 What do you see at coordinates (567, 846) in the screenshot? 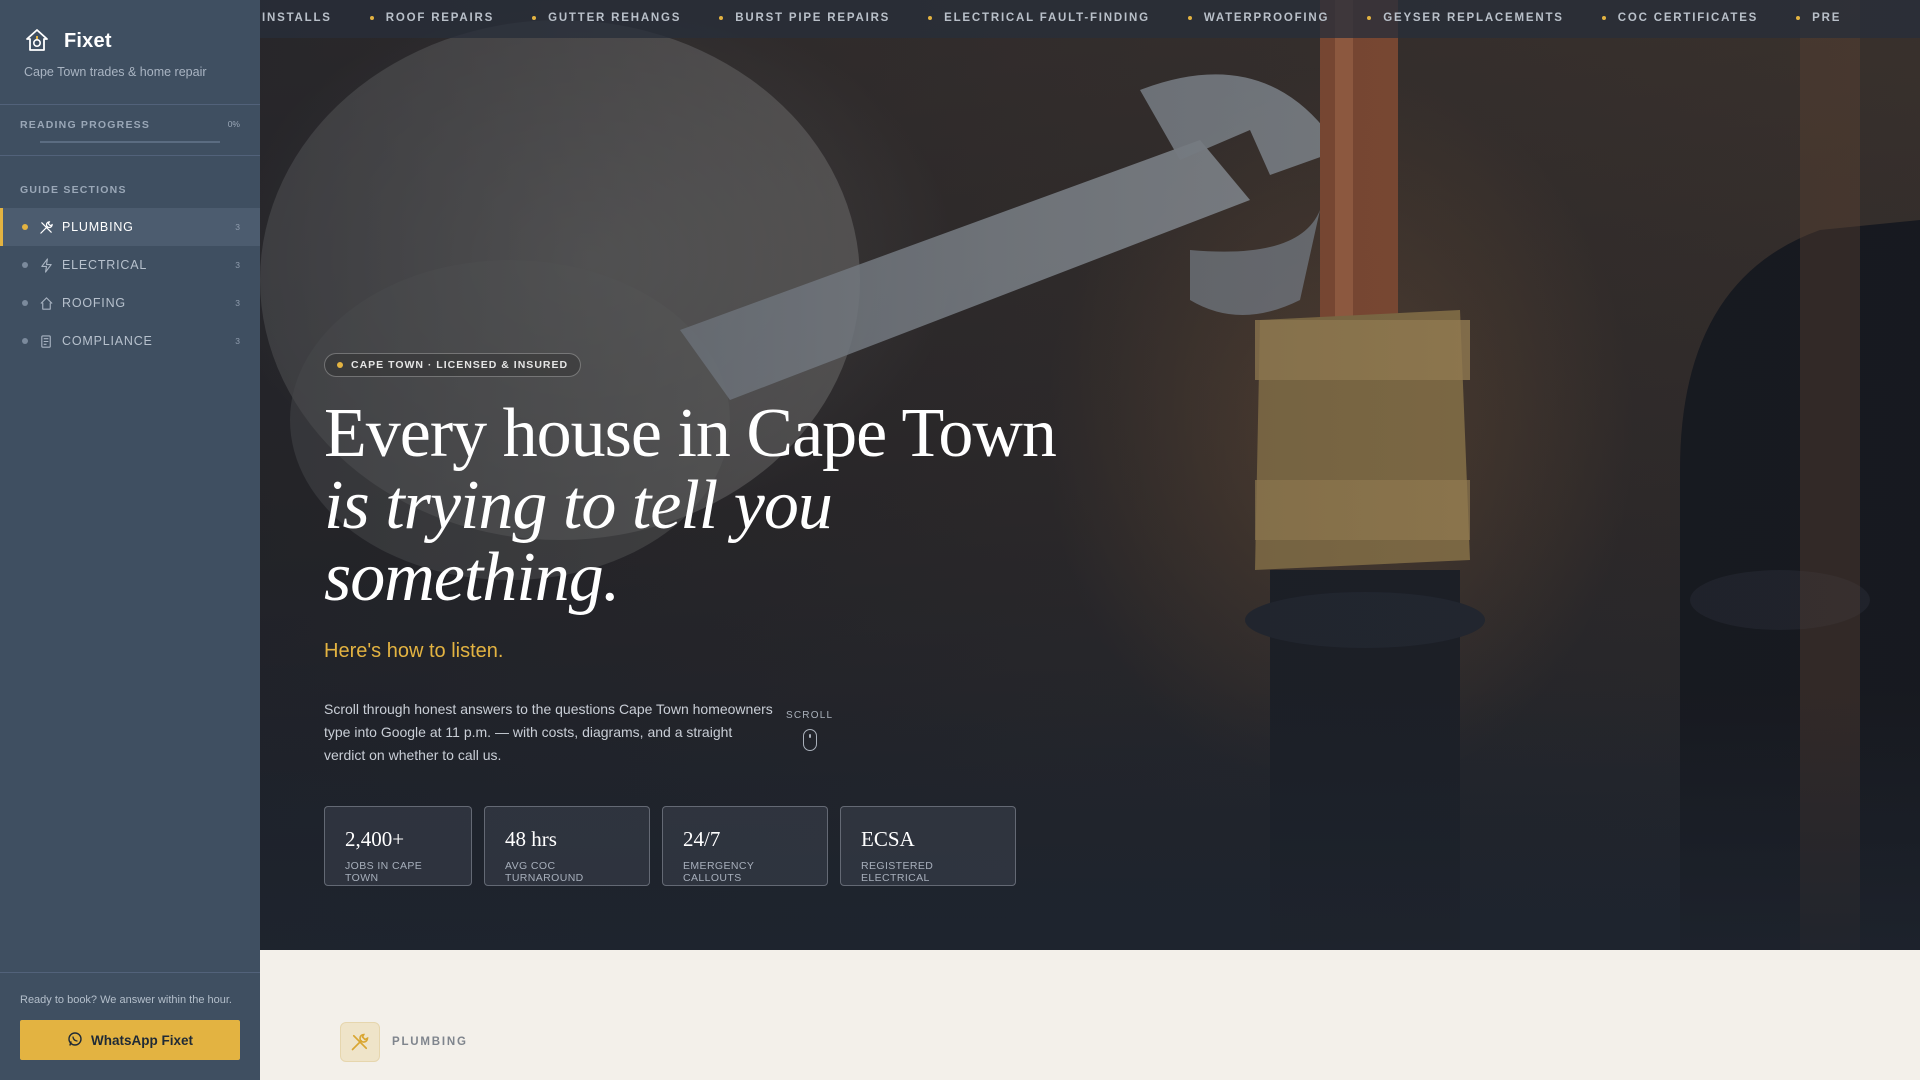
I see `stat-card: 48 hrs AVG COC TURNAROUND` at bounding box center [567, 846].